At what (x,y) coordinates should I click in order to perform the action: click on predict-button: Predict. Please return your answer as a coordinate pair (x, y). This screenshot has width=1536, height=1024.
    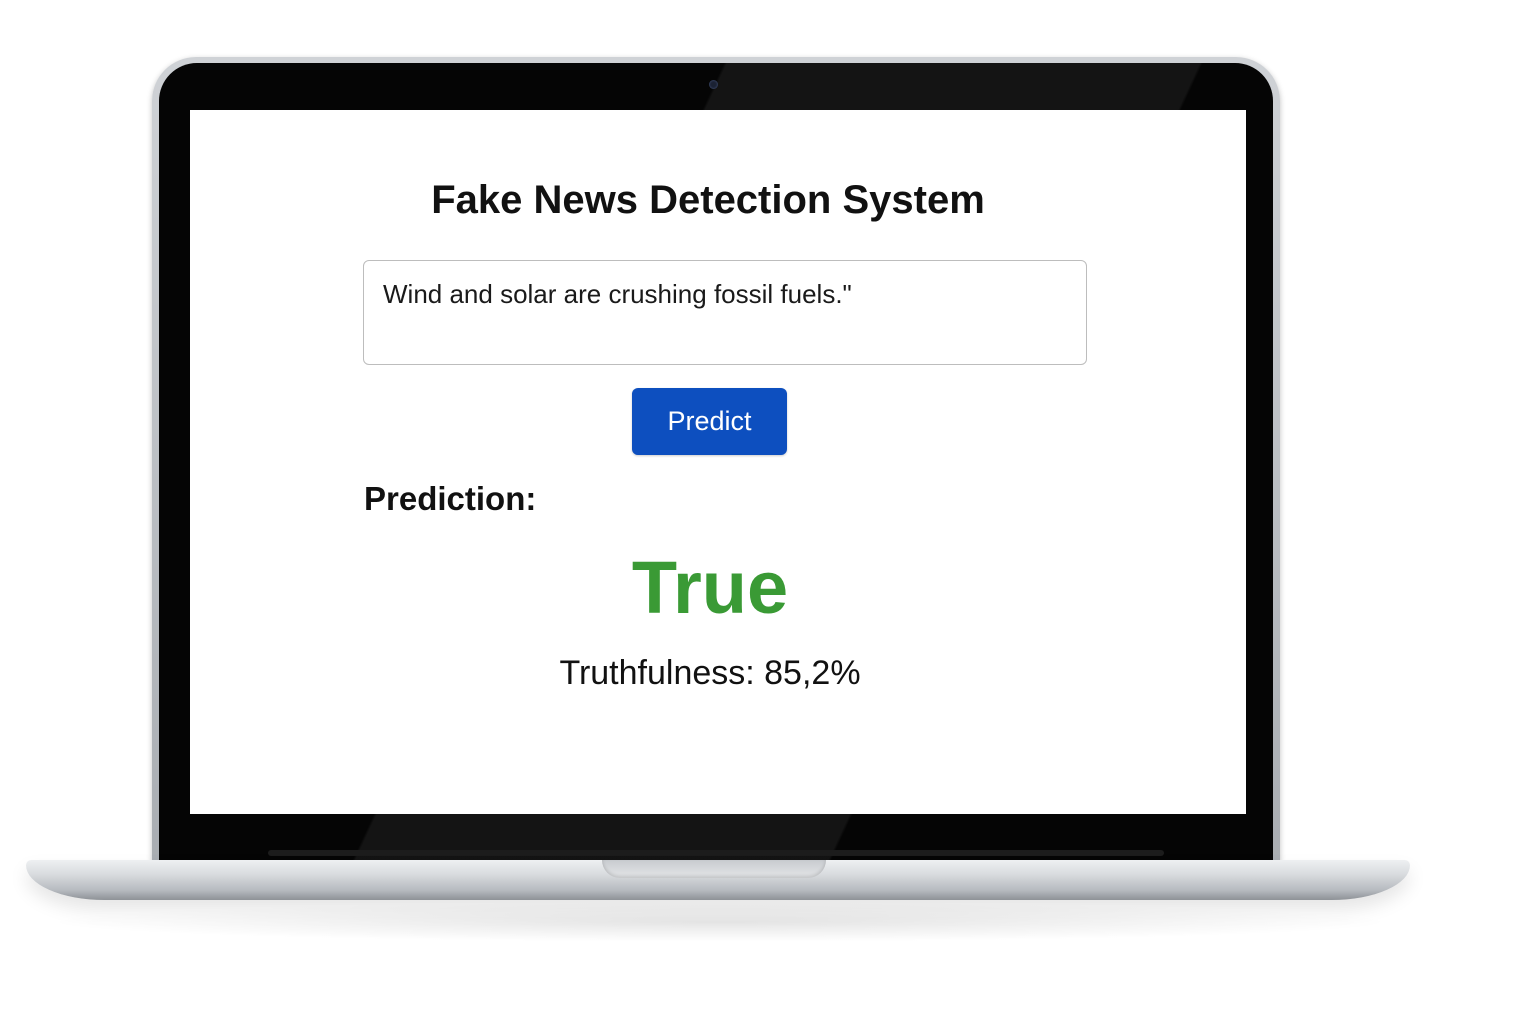
    Looking at the image, I should click on (709, 421).